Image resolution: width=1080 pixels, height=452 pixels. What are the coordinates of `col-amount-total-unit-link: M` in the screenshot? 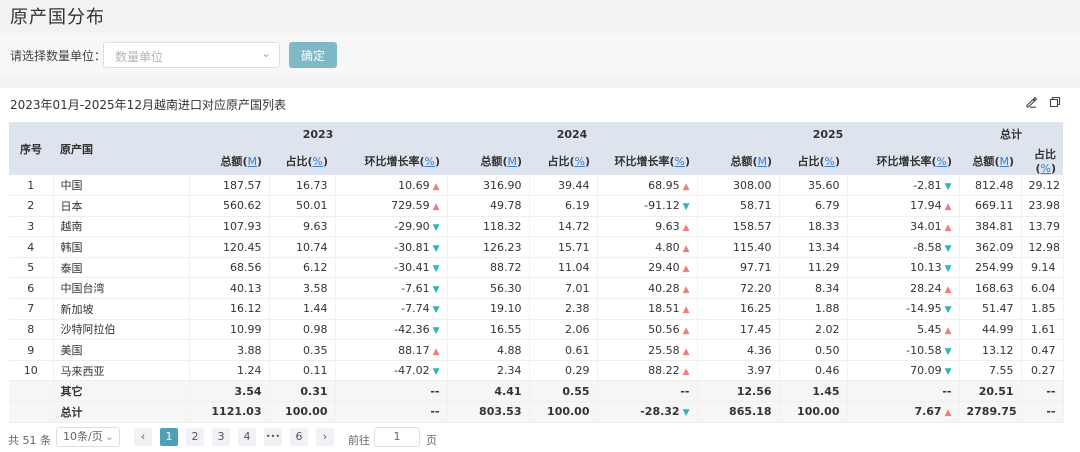 It's located at (1004, 161).